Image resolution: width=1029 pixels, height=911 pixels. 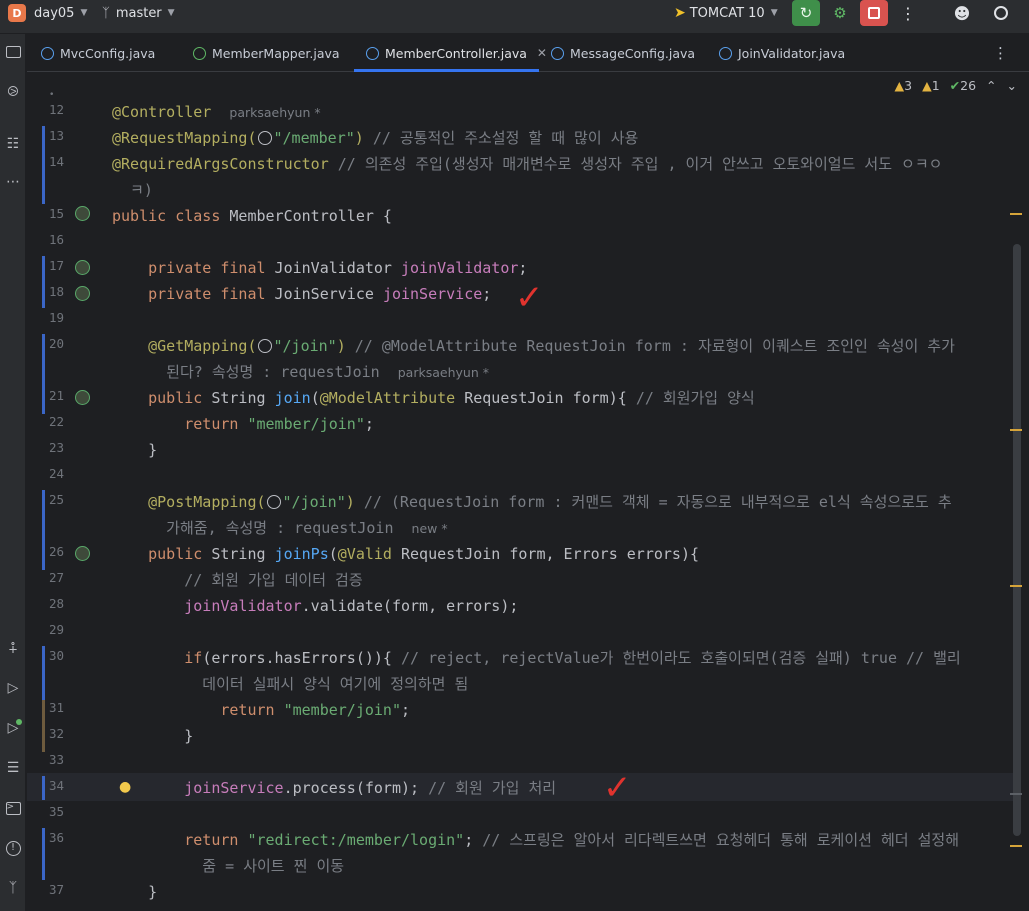 I want to click on line-number: 28, so click(x=57, y=603).